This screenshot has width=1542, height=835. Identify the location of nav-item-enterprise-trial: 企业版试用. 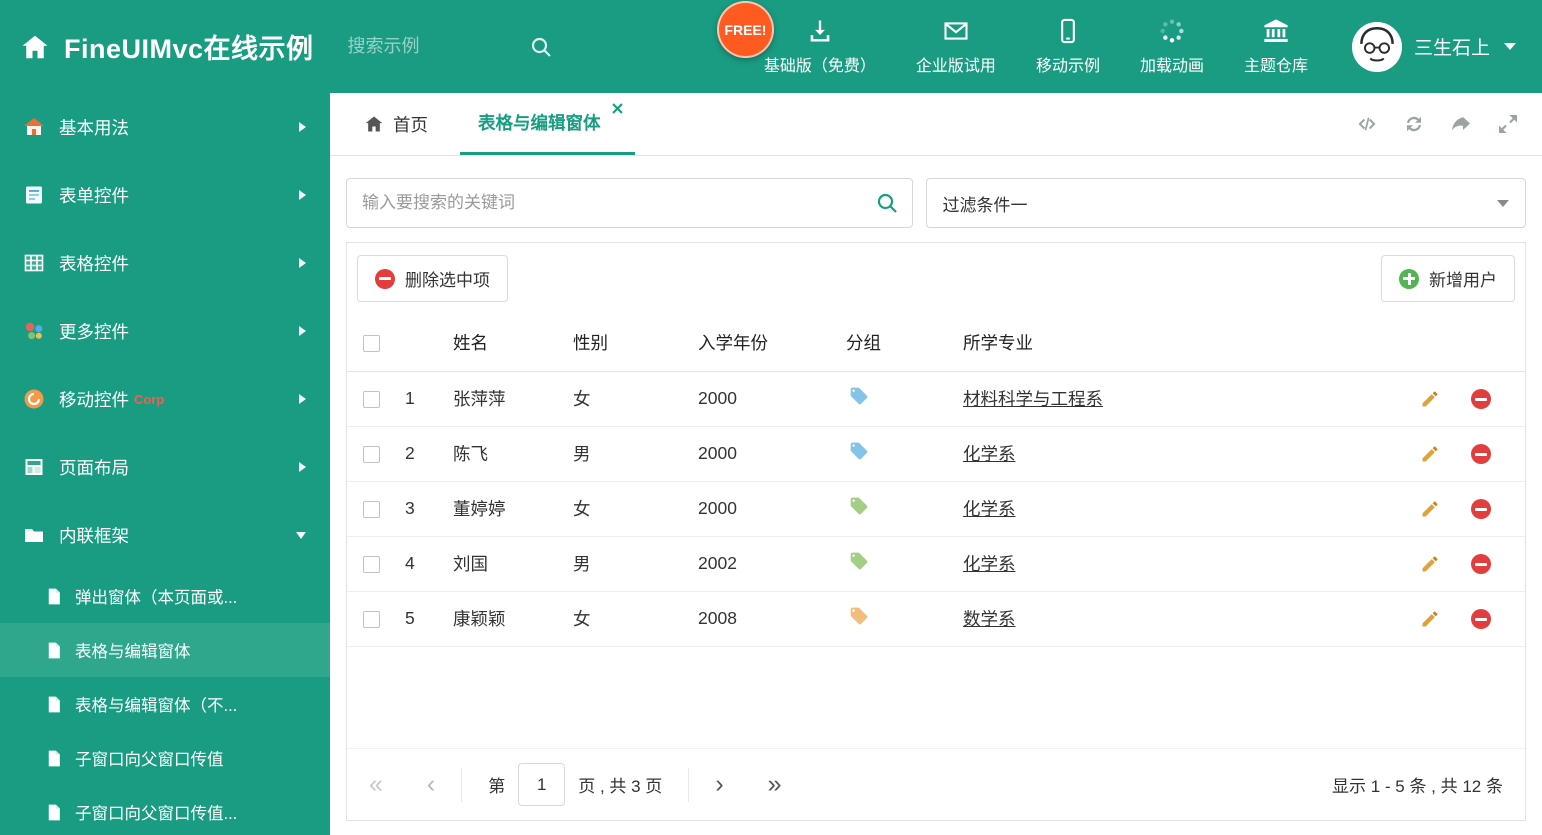
(956, 46).